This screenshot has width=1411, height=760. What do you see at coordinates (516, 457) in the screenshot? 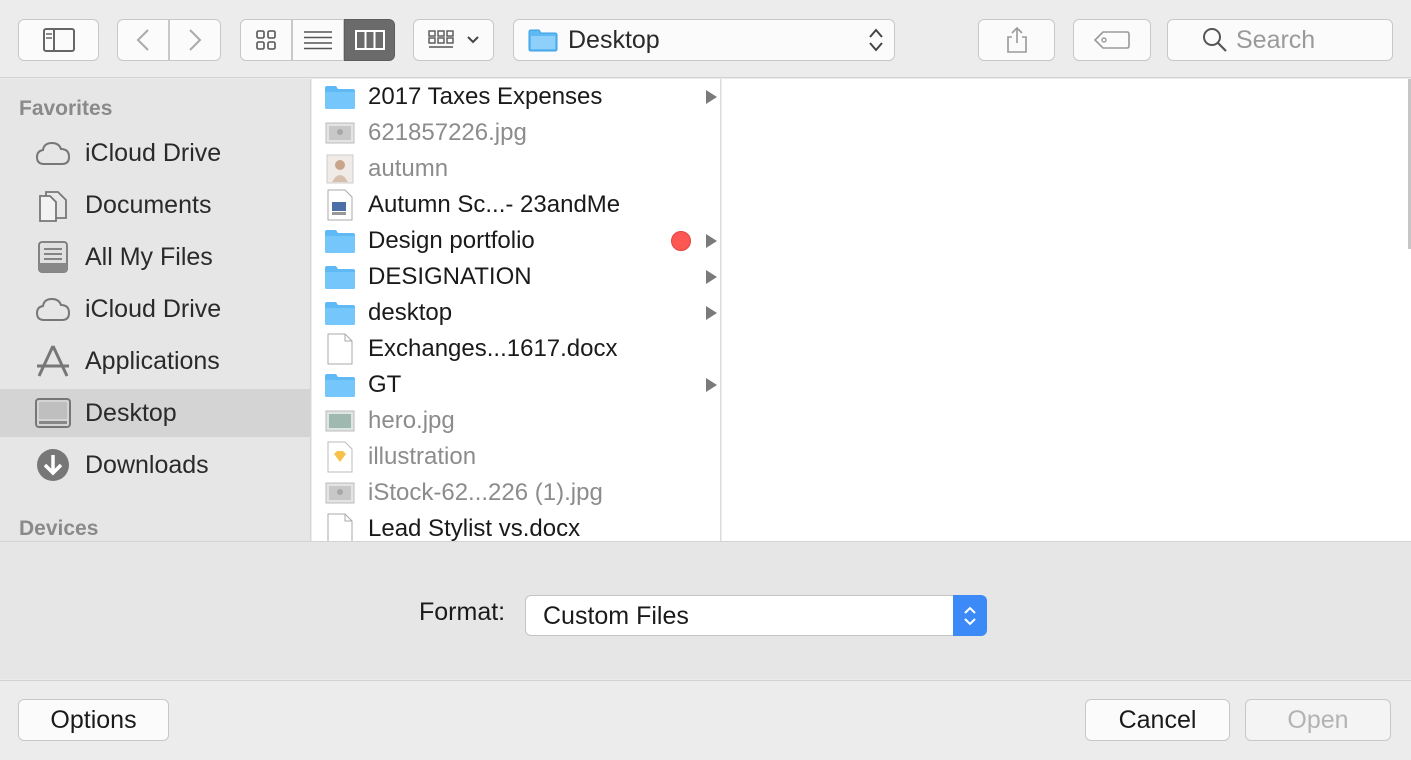
I see `list-item: illustration` at bounding box center [516, 457].